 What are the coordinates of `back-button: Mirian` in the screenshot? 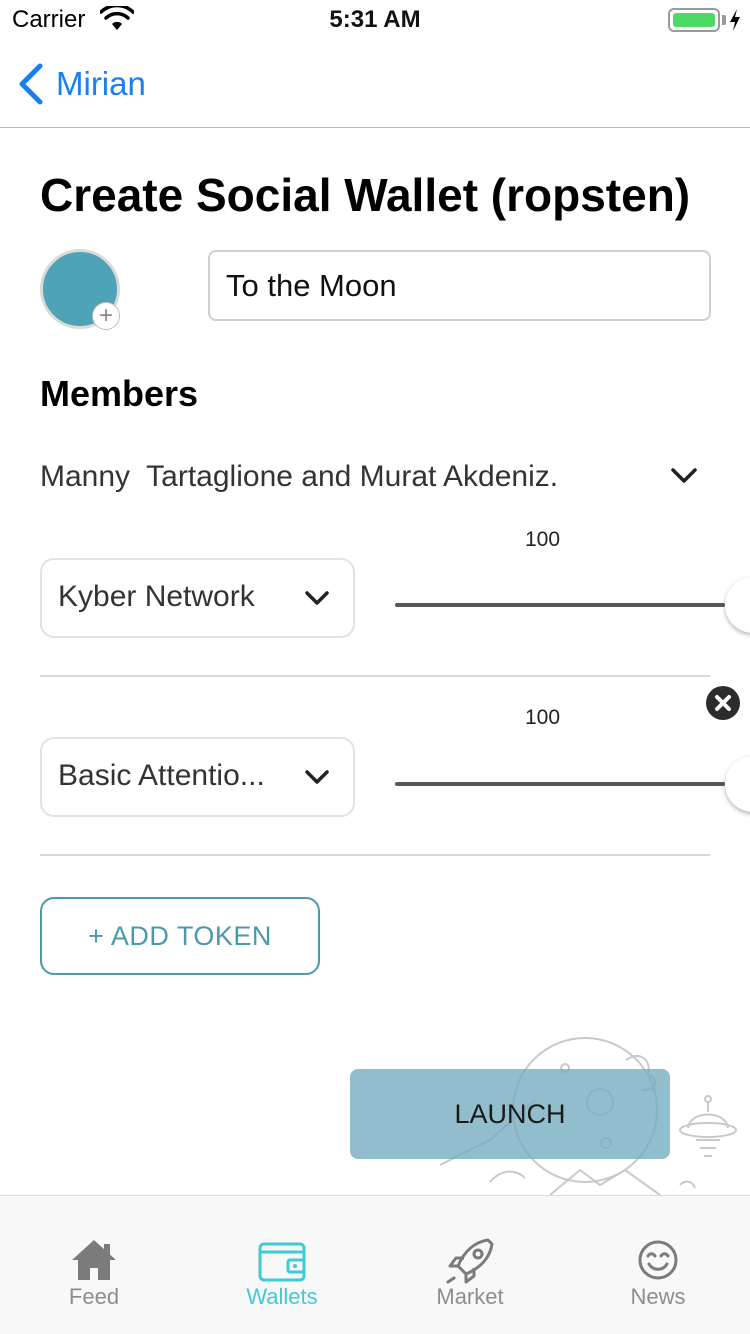 It's located at (81, 84).